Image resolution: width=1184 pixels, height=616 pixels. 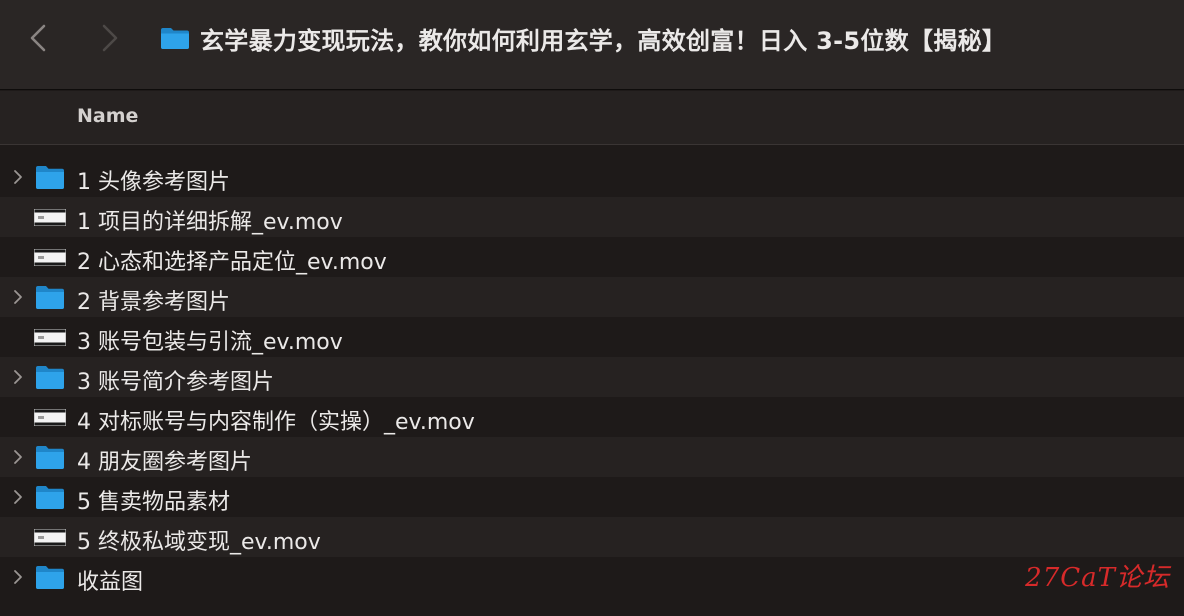 I want to click on window-title: 玄学暴力变现玩法，教你如何利用玄学，高效创富！日入 3-5位数【揭秘】, so click(x=583, y=38).